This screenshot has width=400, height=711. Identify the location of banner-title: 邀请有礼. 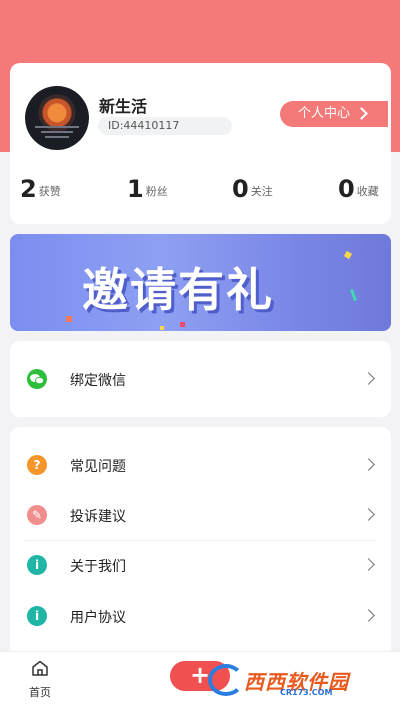
(178, 290).